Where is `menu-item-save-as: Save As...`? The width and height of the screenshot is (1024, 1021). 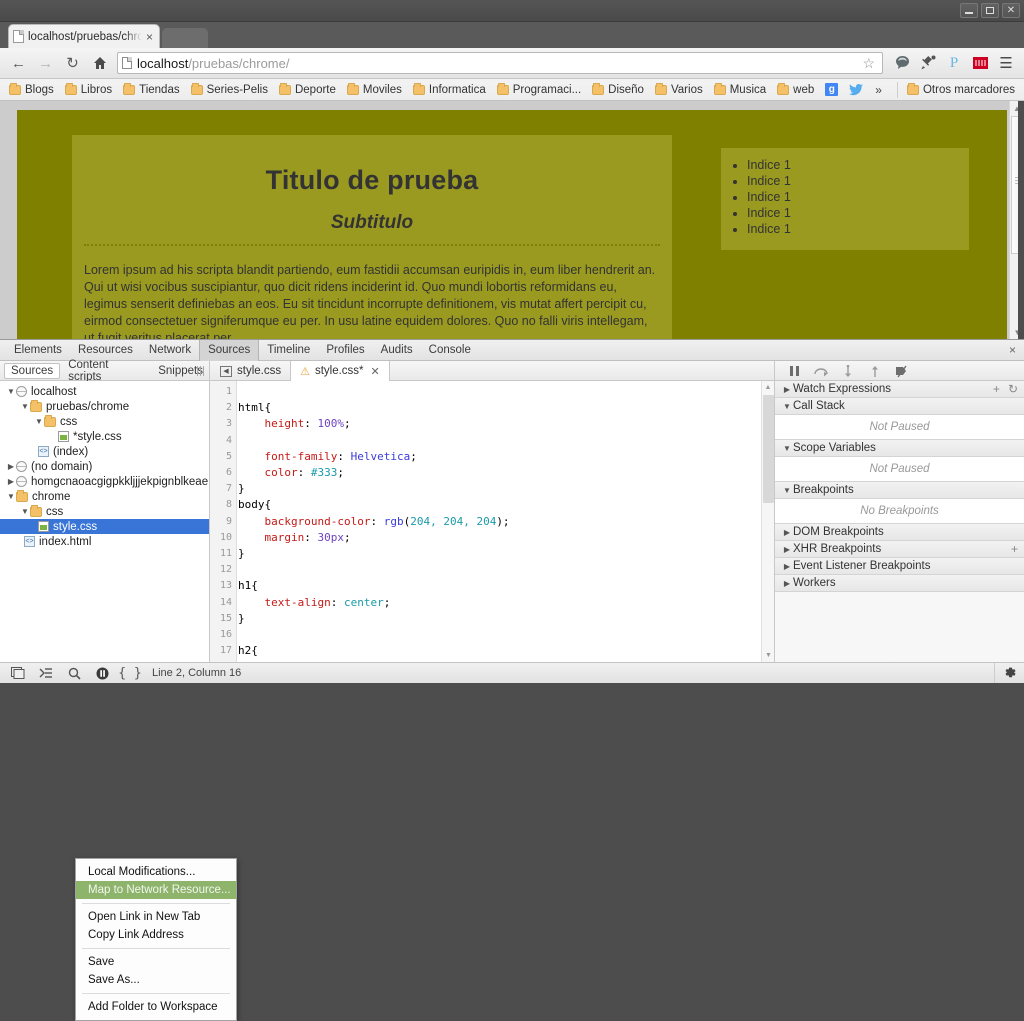
menu-item-save-as: Save As... is located at coordinates (156, 980).